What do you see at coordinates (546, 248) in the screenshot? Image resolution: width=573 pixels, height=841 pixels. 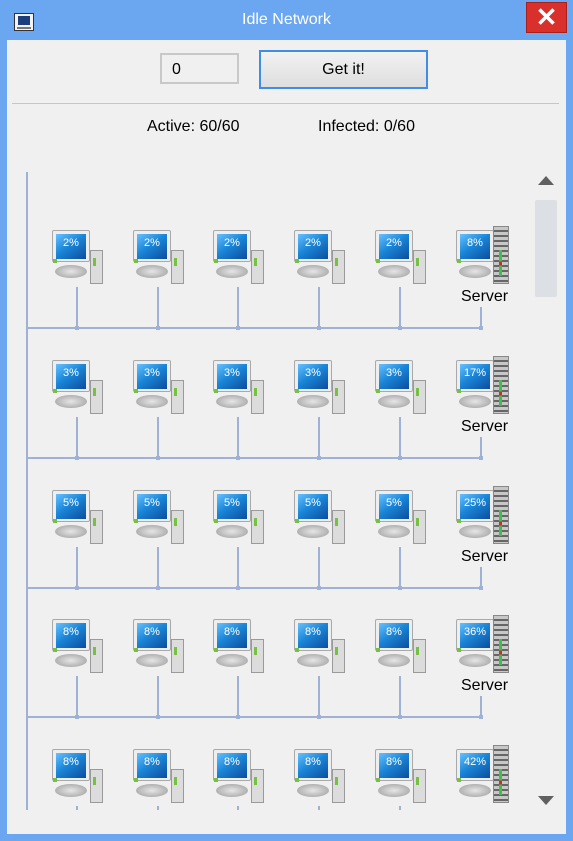 I see `scrollbar-thumb` at bounding box center [546, 248].